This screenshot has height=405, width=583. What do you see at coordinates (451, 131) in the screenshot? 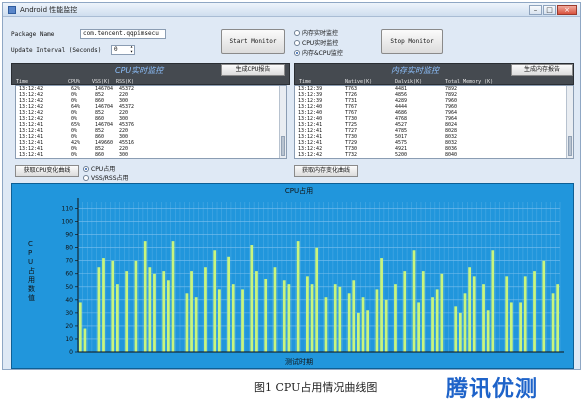
I see `memory-table-row-cell: 8028` at bounding box center [451, 131].